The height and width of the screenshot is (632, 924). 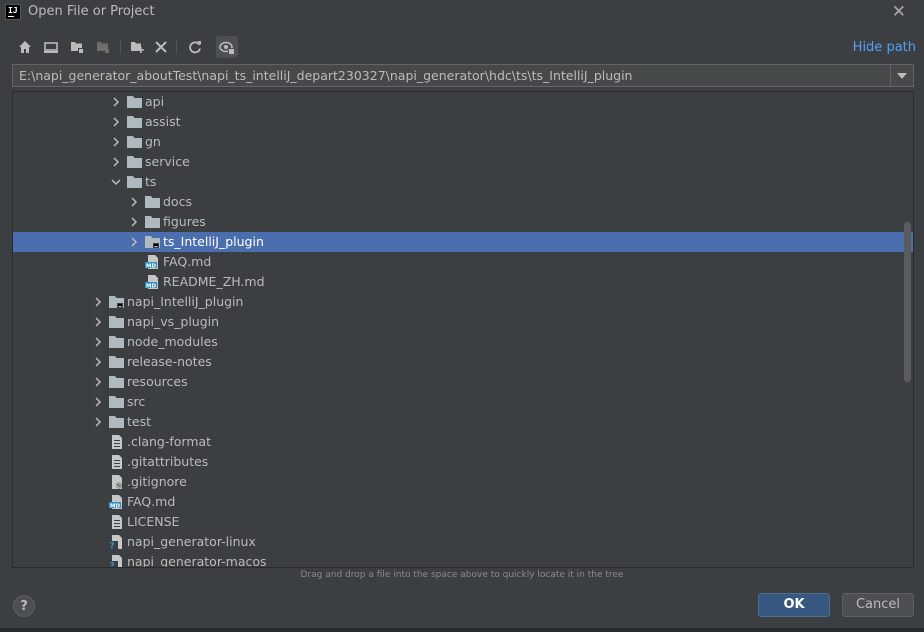 What do you see at coordinates (463, 302) in the screenshot?
I see `tree-row: napi_IntelliJ_plugin` at bounding box center [463, 302].